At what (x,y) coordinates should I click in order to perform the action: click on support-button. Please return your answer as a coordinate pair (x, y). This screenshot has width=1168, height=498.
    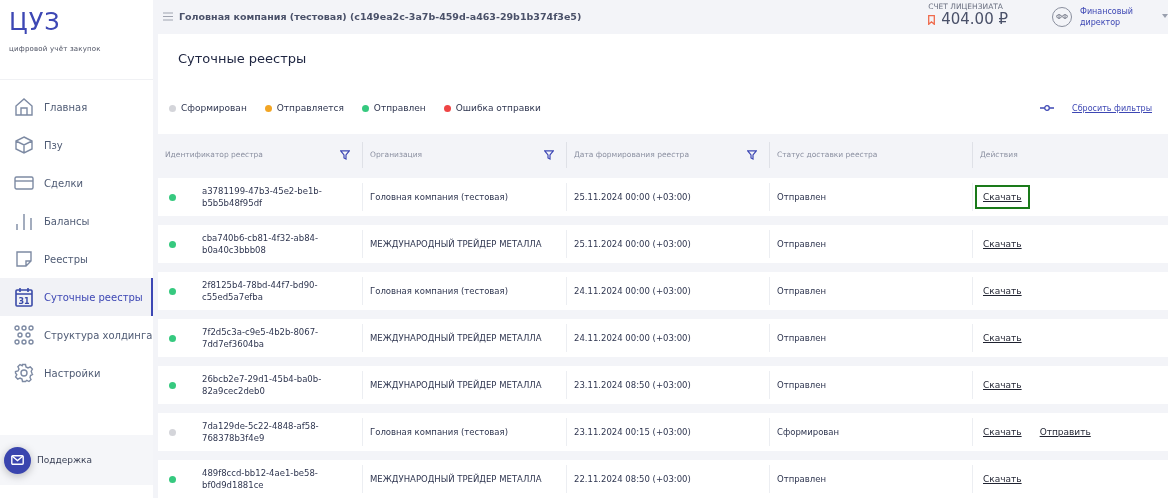
    Looking at the image, I should click on (17, 460).